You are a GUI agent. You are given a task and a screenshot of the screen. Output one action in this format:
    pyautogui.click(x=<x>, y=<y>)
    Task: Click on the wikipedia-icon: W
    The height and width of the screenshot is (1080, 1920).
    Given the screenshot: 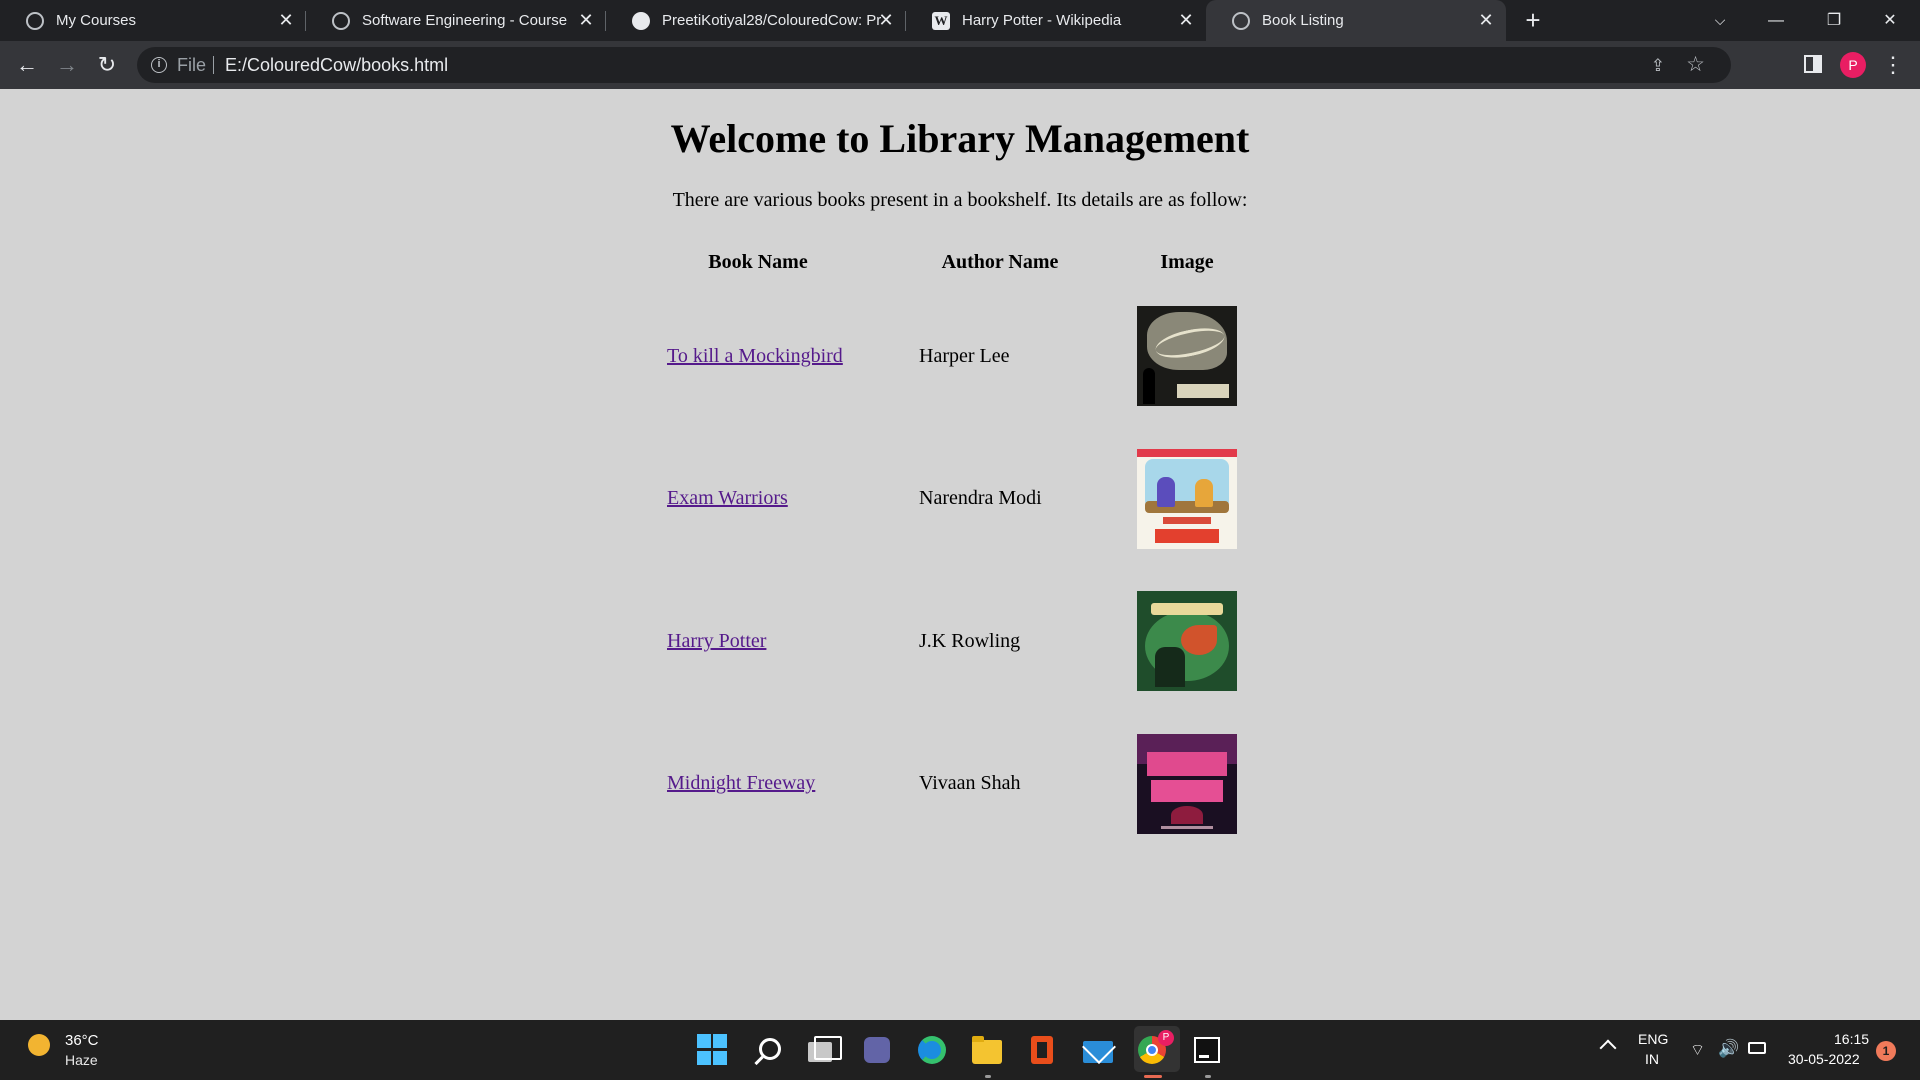 What is the action you would take?
    pyautogui.click(x=941, y=20)
    